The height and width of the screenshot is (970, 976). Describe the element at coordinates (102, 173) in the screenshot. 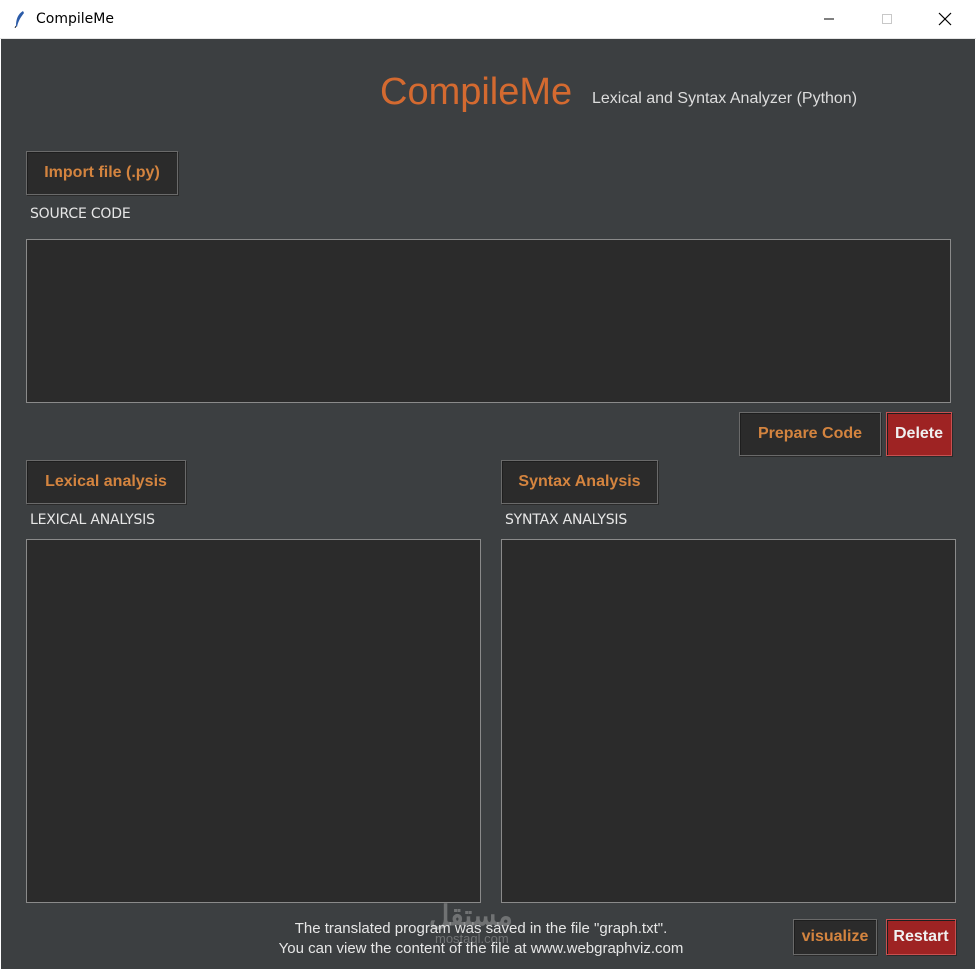

I see `import-file-button: Import file (.py)` at that location.